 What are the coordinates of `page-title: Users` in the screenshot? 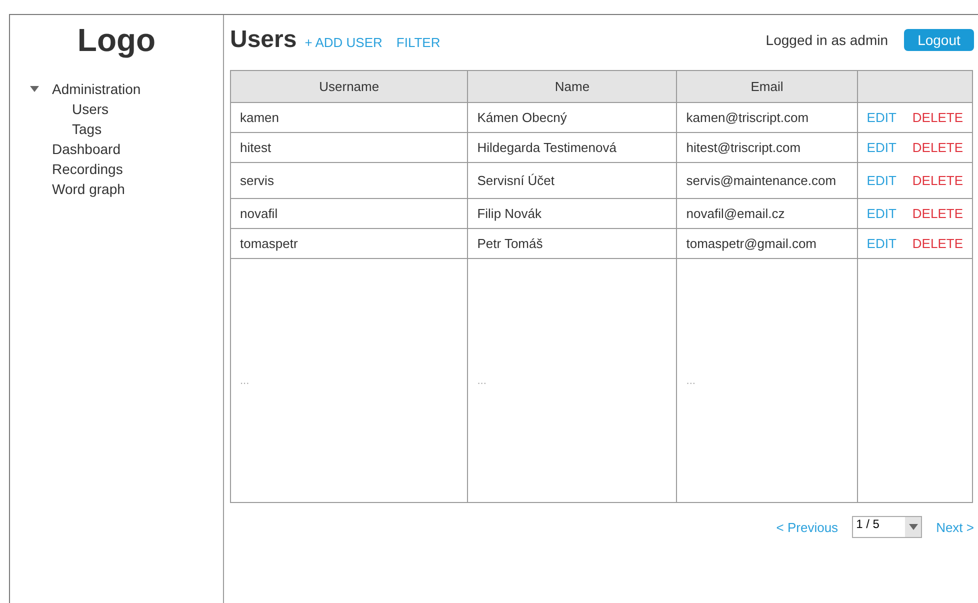 It's located at (263, 40).